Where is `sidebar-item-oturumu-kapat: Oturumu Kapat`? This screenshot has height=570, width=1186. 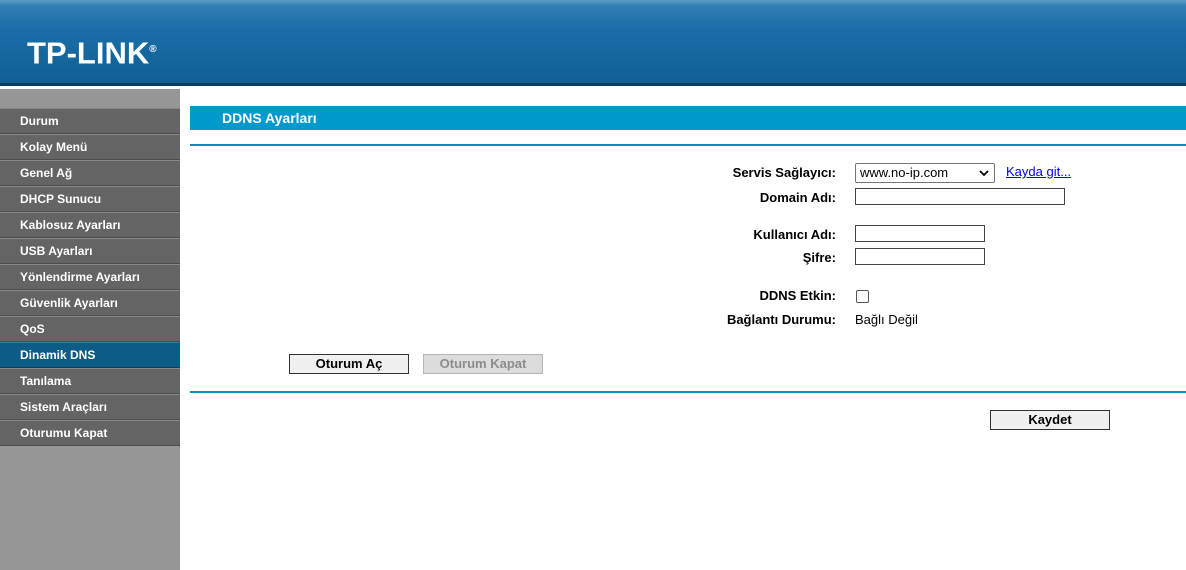 sidebar-item-oturumu-kapat: Oturumu Kapat is located at coordinates (90, 433).